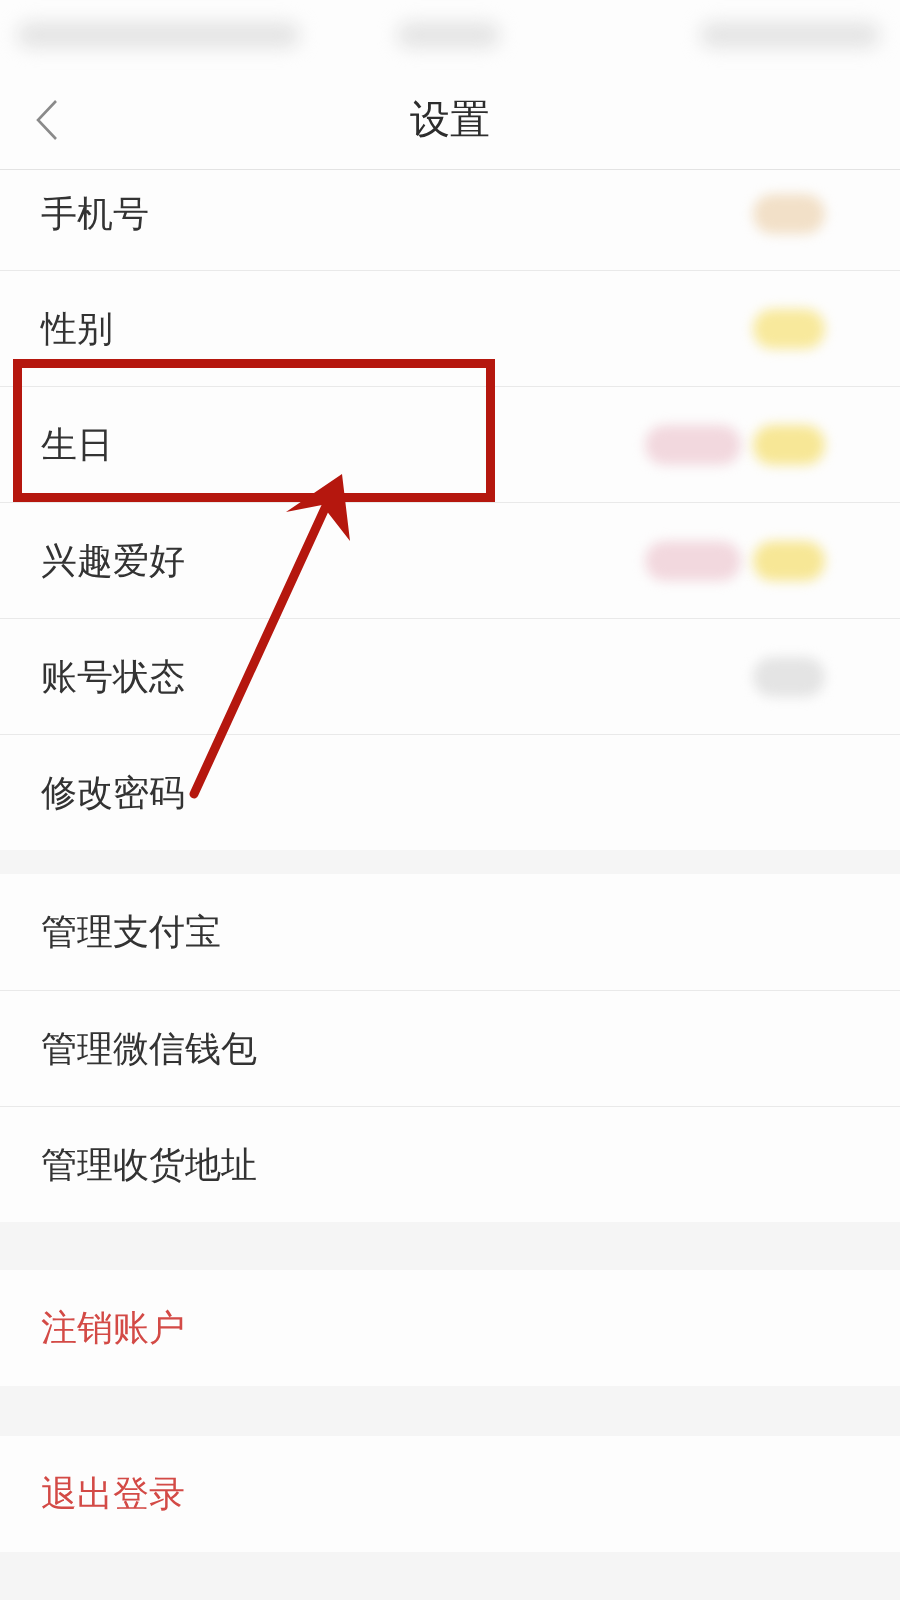 Image resolution: width=900 pixels, height=1600 pixels. What do you see at coordinates (113, 1494) in the screenshot?
I see `action-item: 退出登录` at bounding box center [113, 1494].